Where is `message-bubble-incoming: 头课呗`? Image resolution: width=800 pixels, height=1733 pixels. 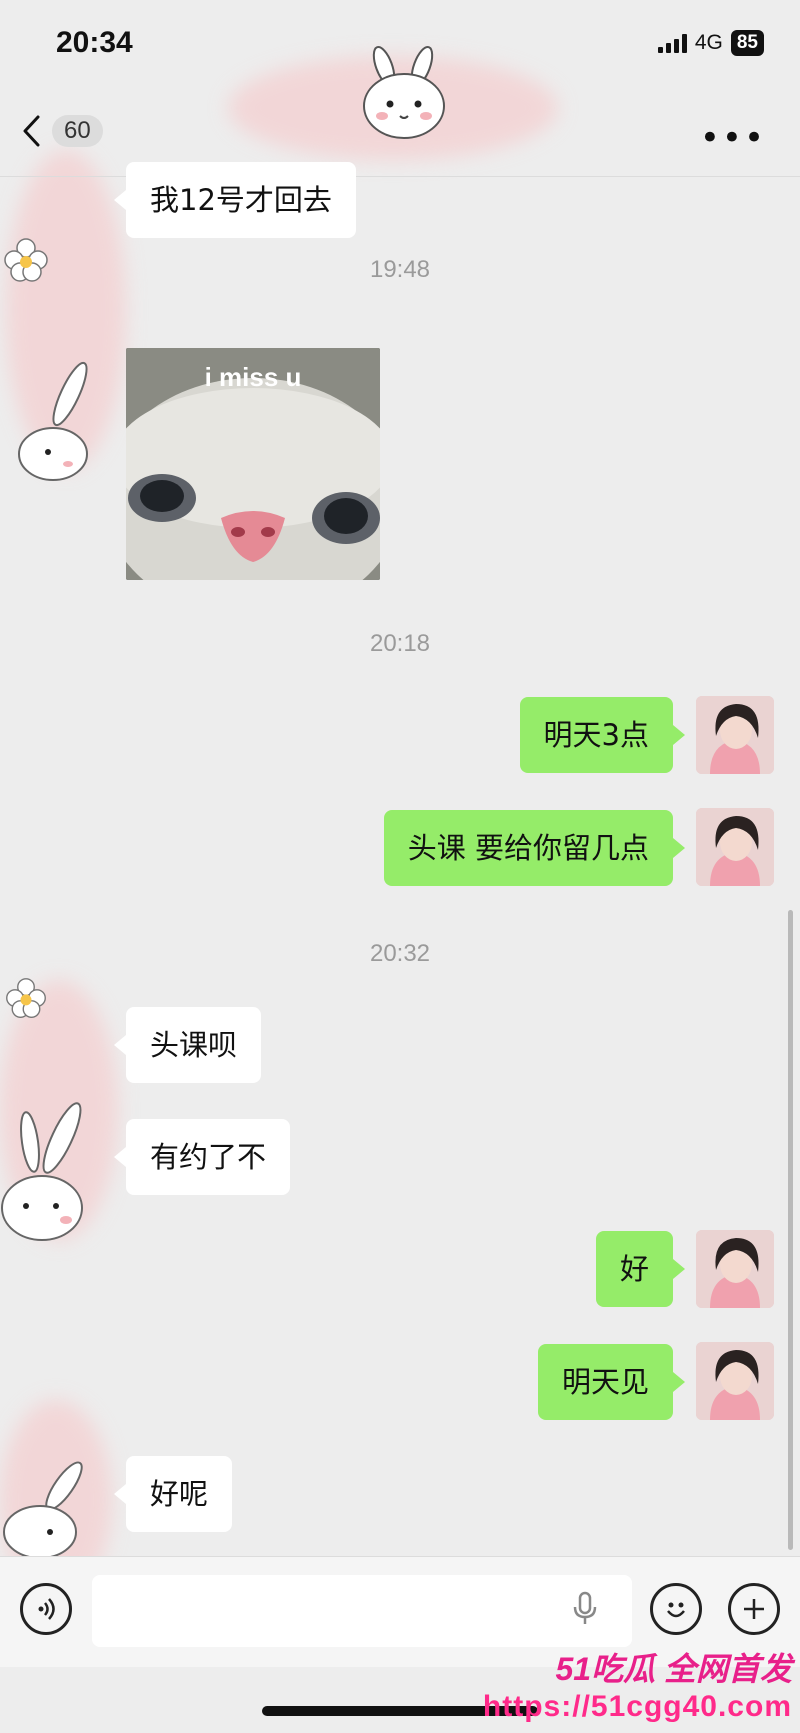
message-bubble-incoming: 头课呗 is located at coordinates (187, 1045).